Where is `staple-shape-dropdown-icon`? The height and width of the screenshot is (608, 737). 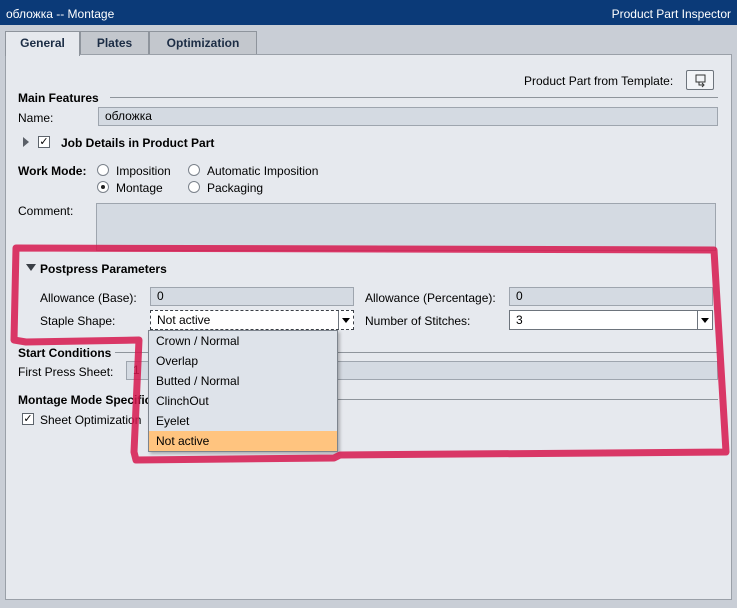 staple-shape-dropdown-icon is located at coordinates (345, 320).